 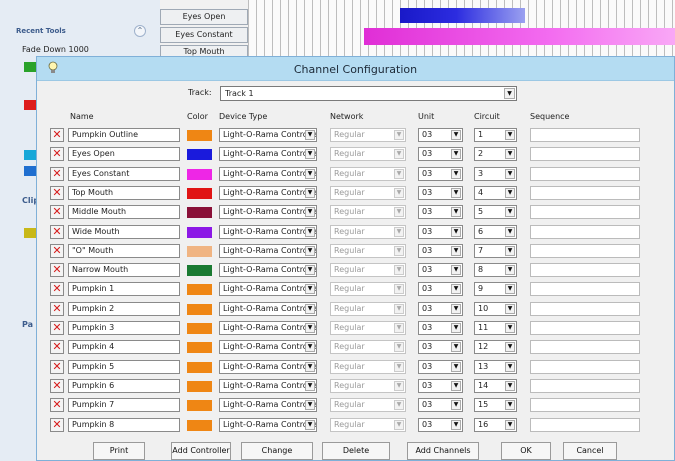 I want to click on circuit-select: 13 ▼, so click(x=495, y=366).